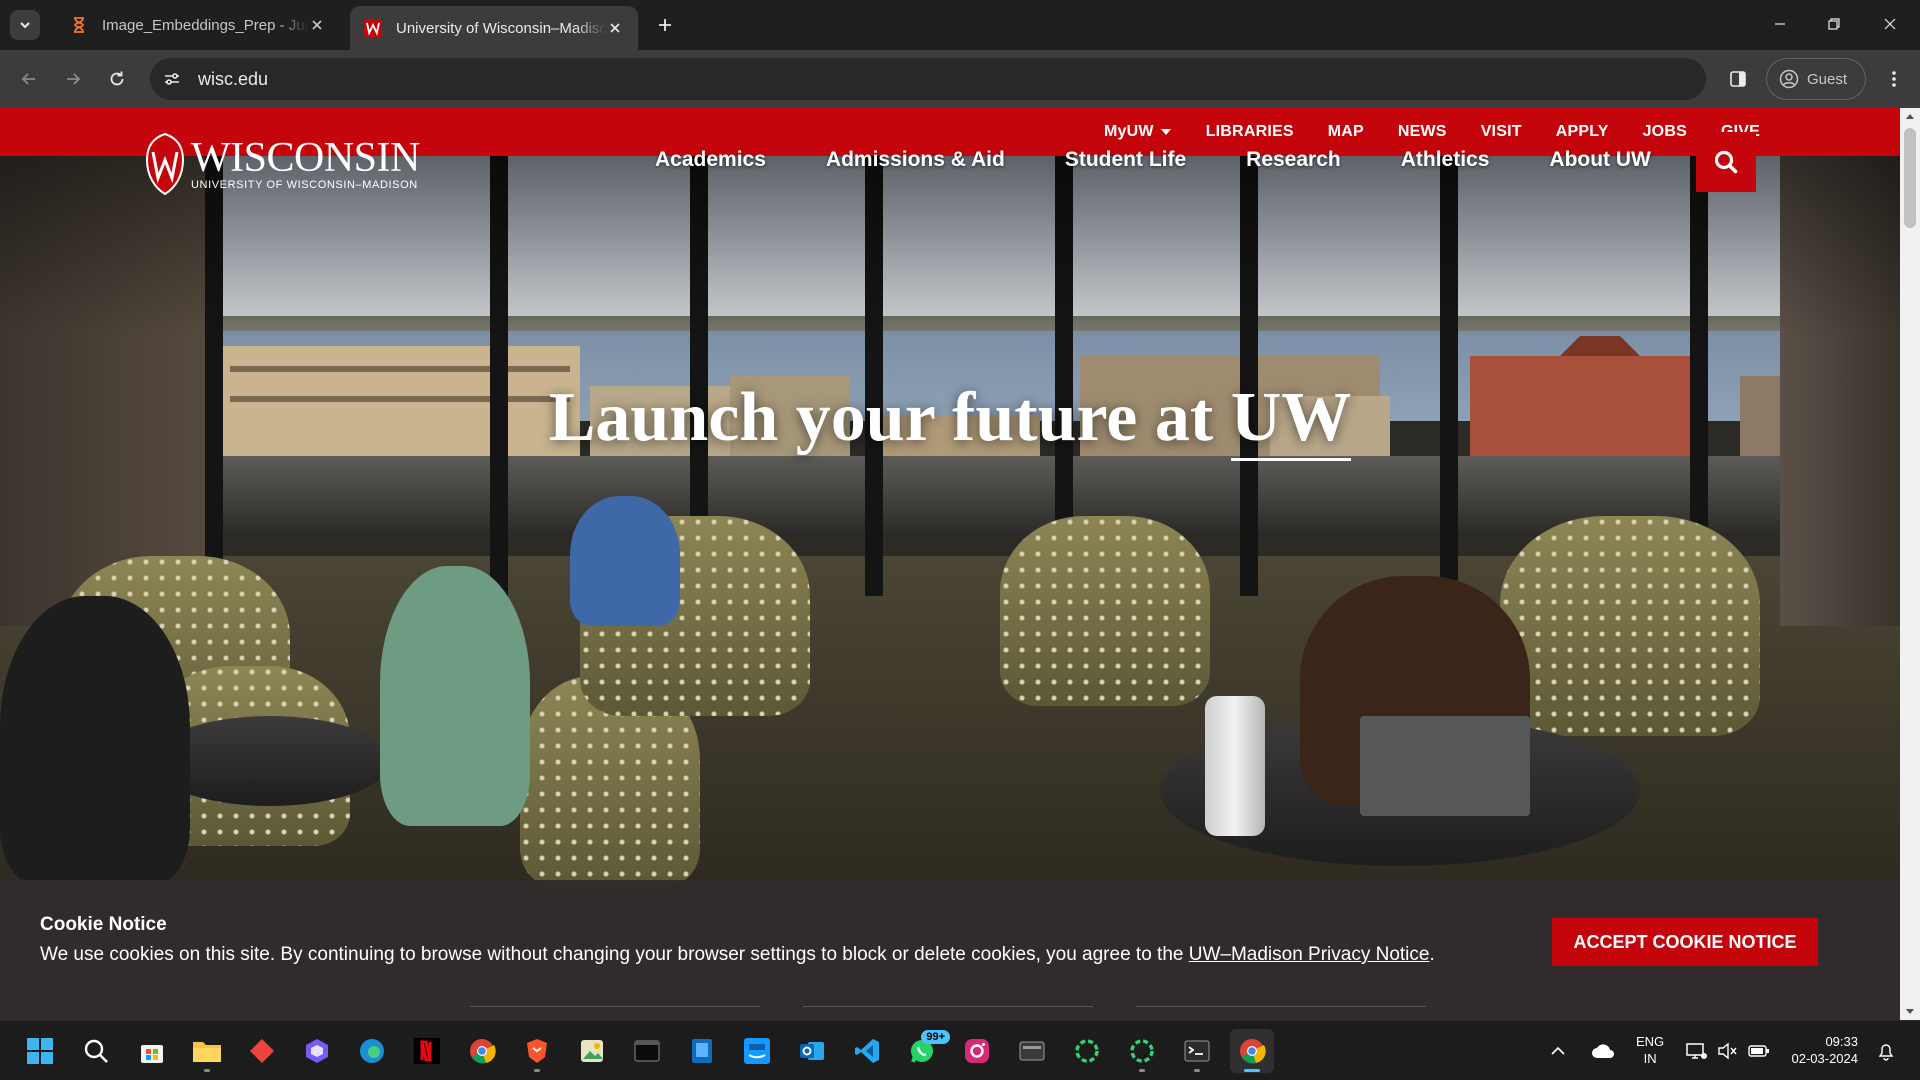 The height and width of the screenshot is (1080, 1920). Describe the element at coordinates (1738, 79) in the screenshot. I see `side-panel-button` at that location.